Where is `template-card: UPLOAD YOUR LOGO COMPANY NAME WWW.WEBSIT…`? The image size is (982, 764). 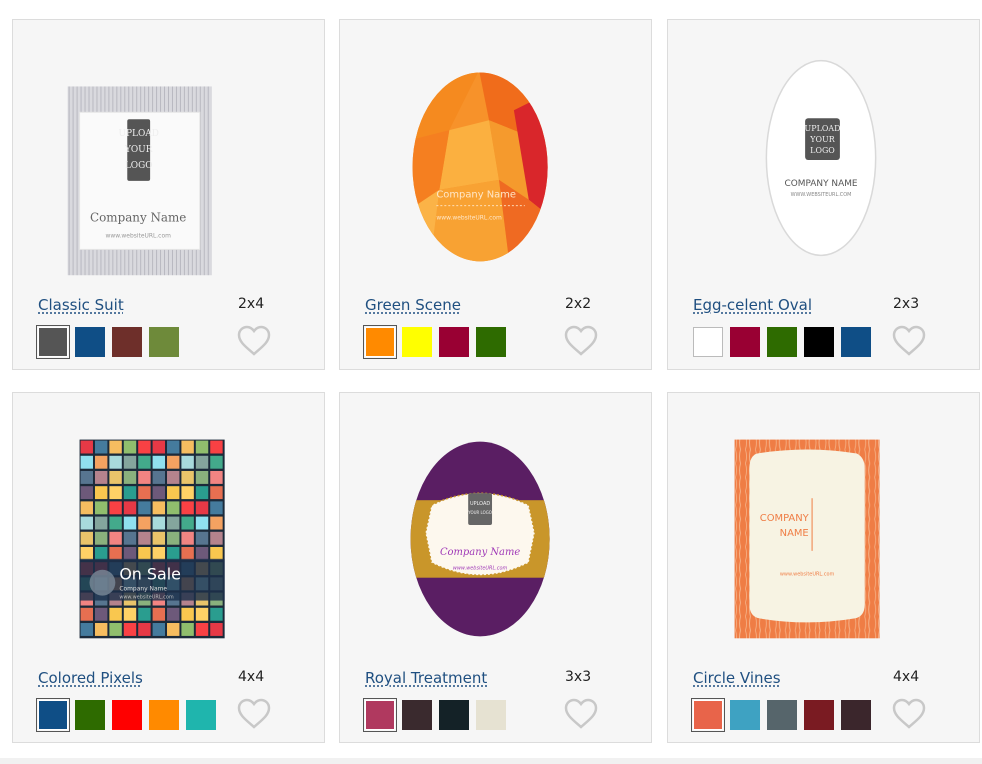
template-card: UPLOAD YOUR LOGO COMPANY NAME WWW.WEBSIT… is located at coordinates (823, 194).